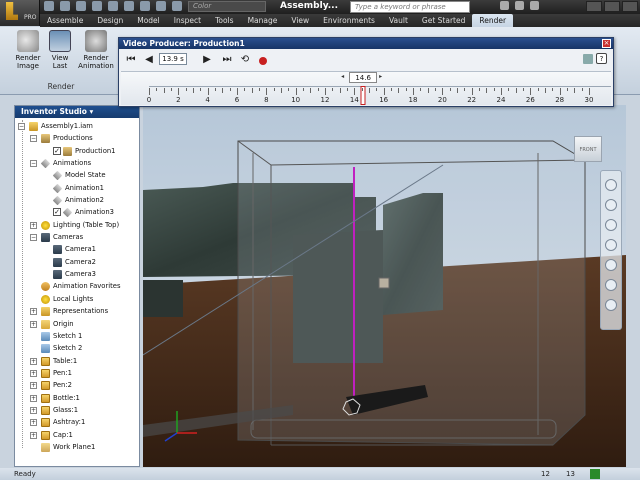 Image resolution: width=640 pixels, height=480 pixels. What do you see at coordinates (145, 6) in the screenshot?
I see `print-icon` at bounding box center [145, 6].